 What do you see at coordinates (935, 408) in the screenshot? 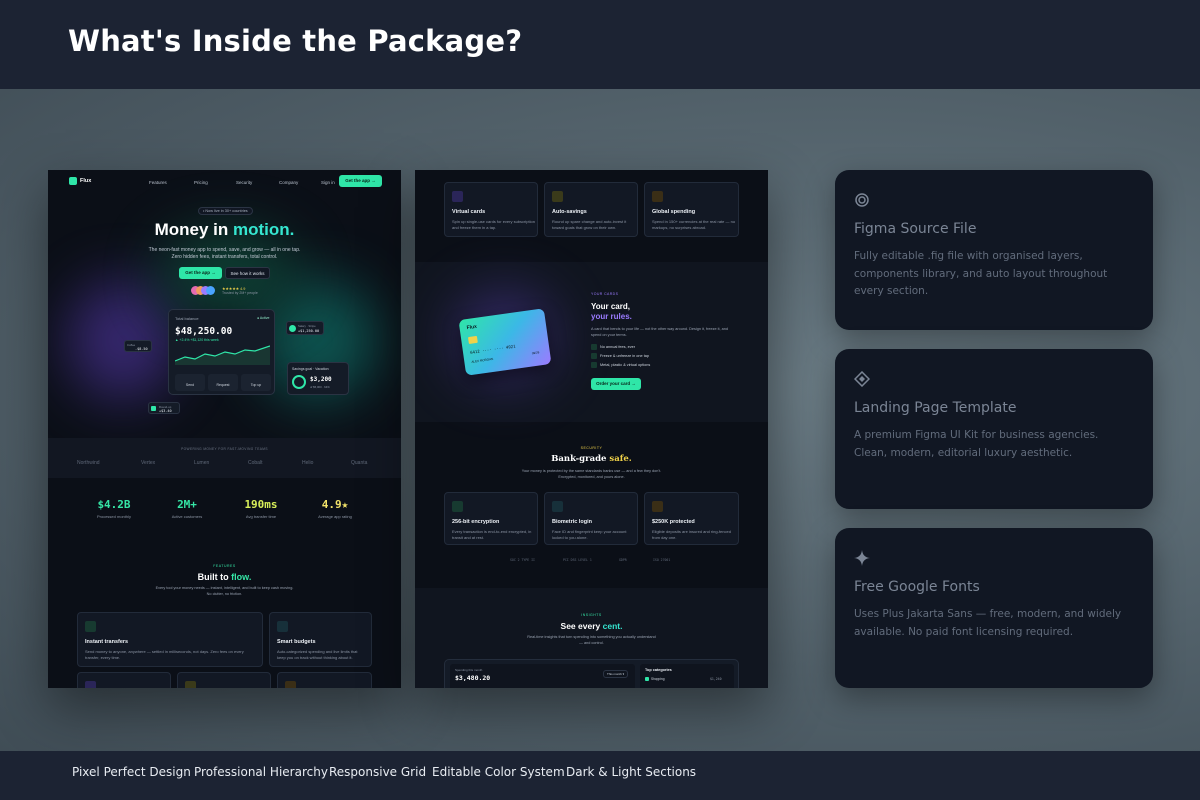
I see `info-title: Landing Page Template` at bounding box center [935, 408].